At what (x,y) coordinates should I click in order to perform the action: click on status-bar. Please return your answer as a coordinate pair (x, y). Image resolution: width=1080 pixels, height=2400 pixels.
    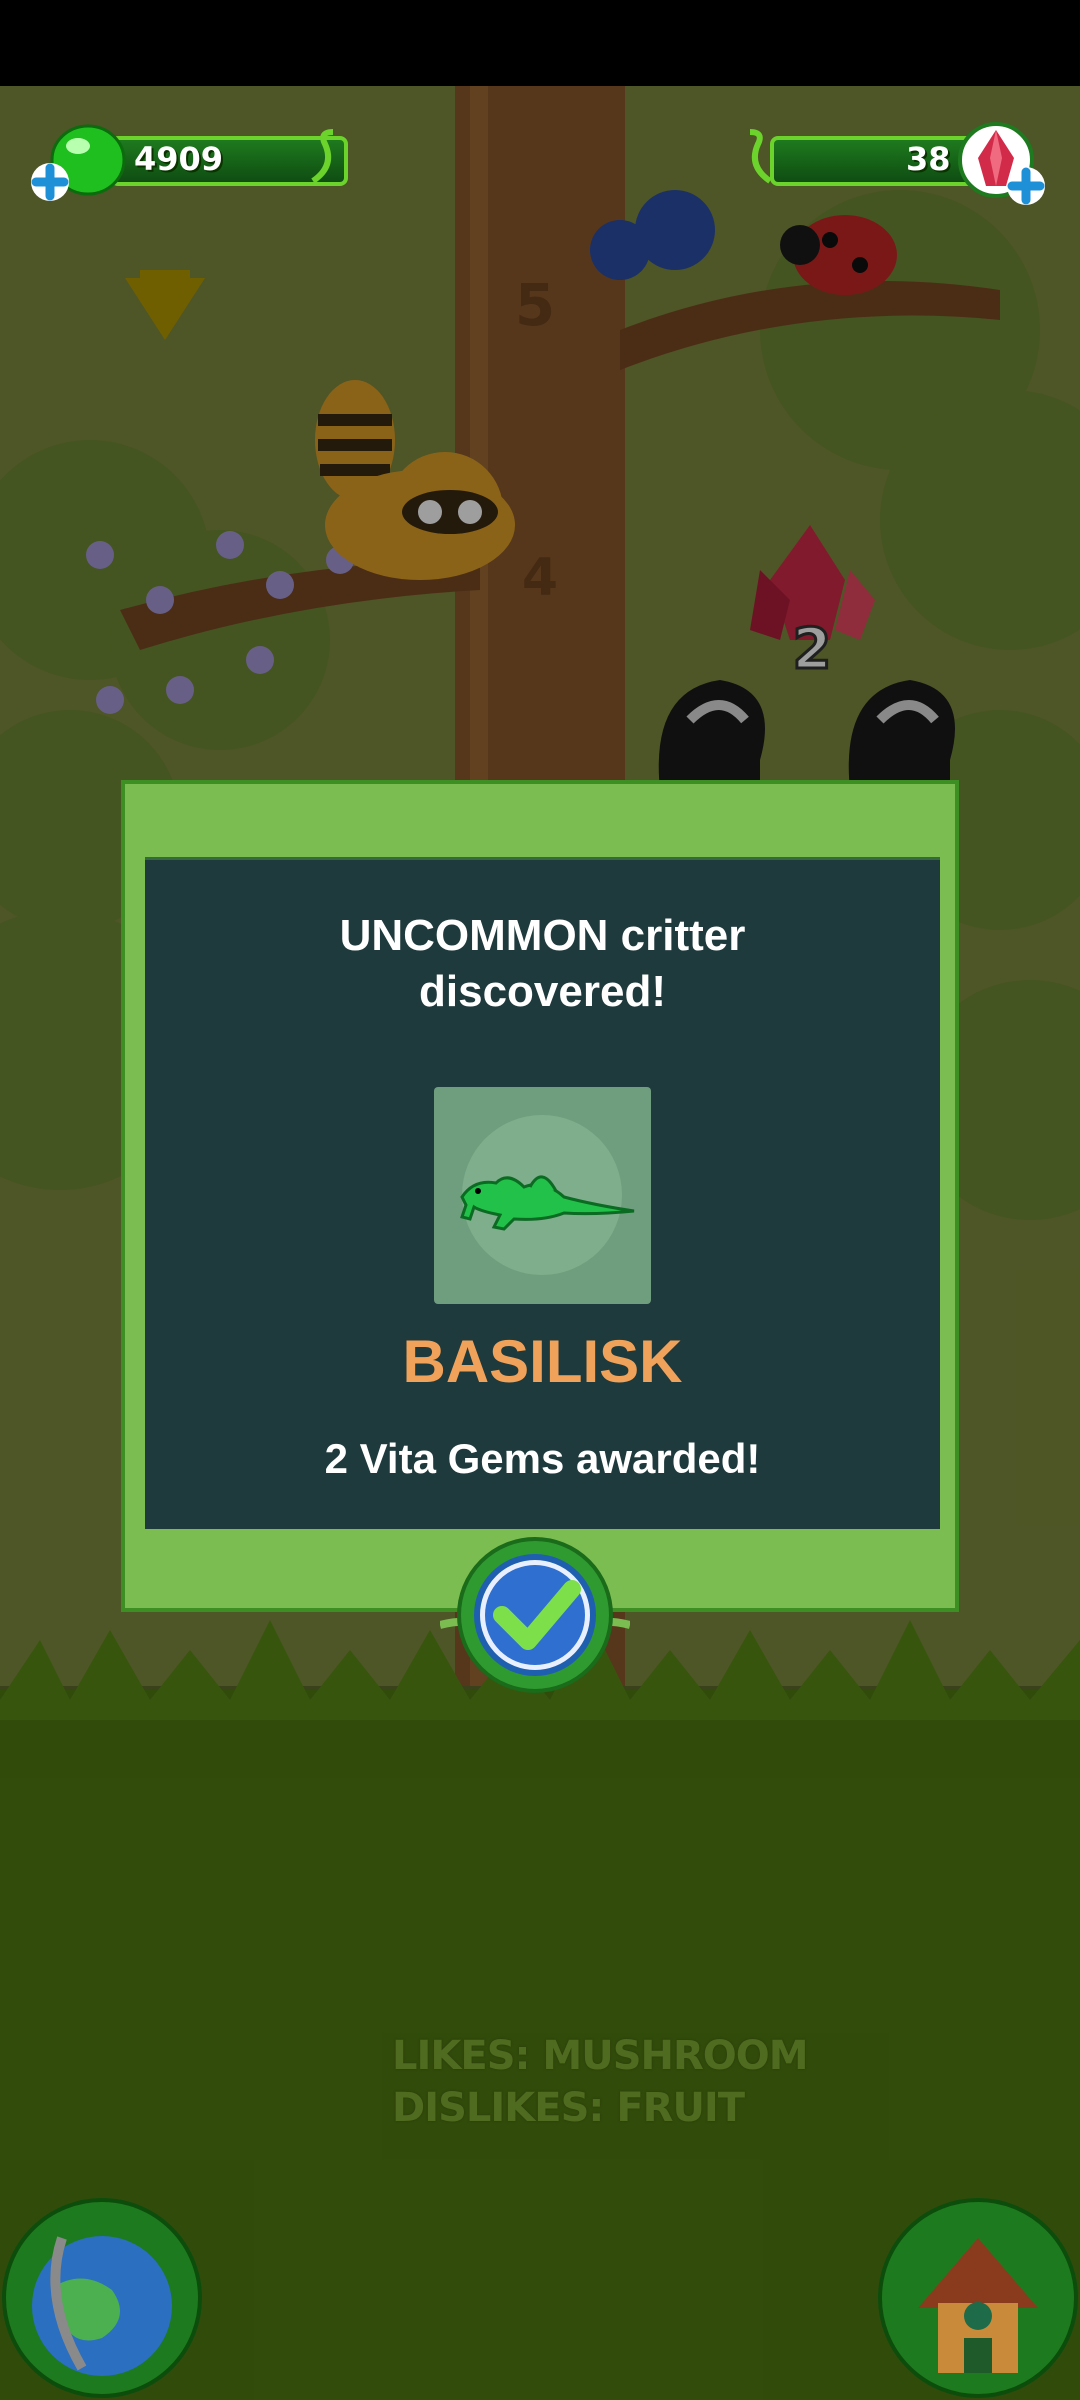
    Looking at the image, I should click on (540, 43).